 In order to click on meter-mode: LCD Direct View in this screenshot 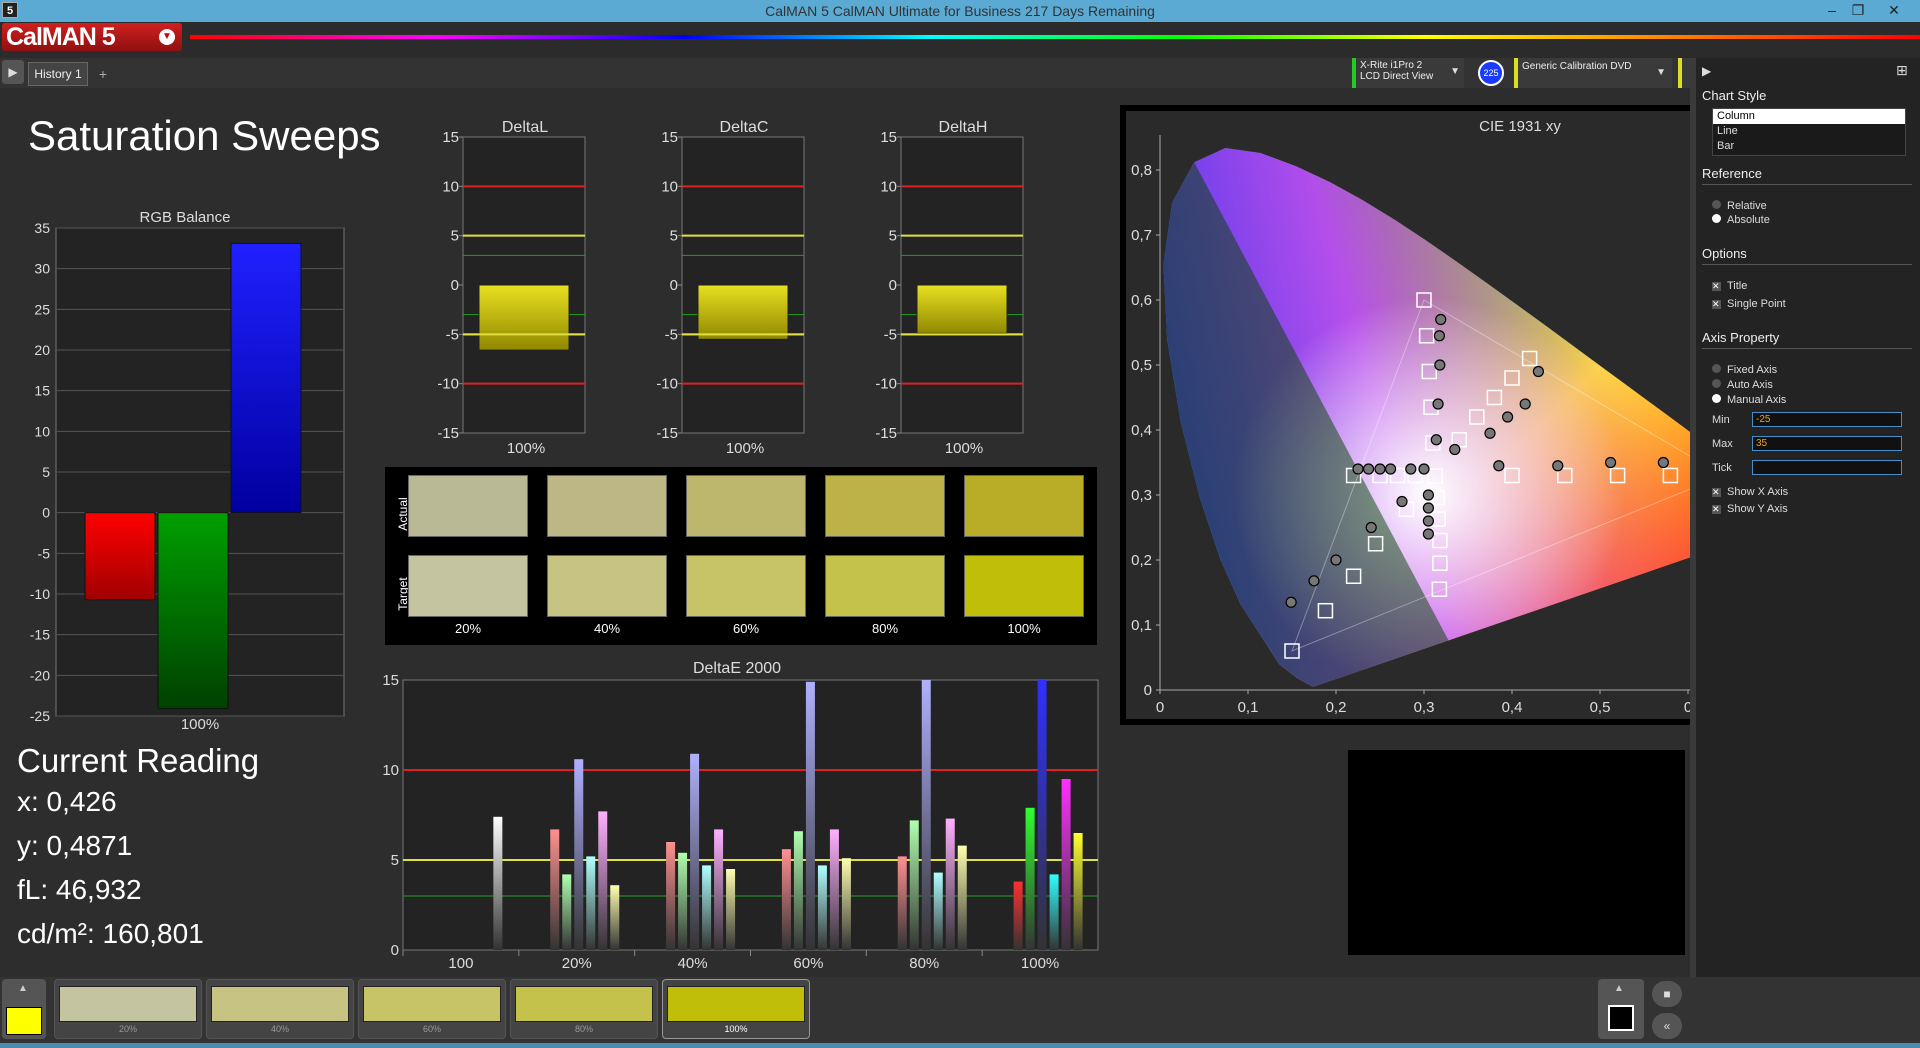, I will do `click(1397, 76)`.